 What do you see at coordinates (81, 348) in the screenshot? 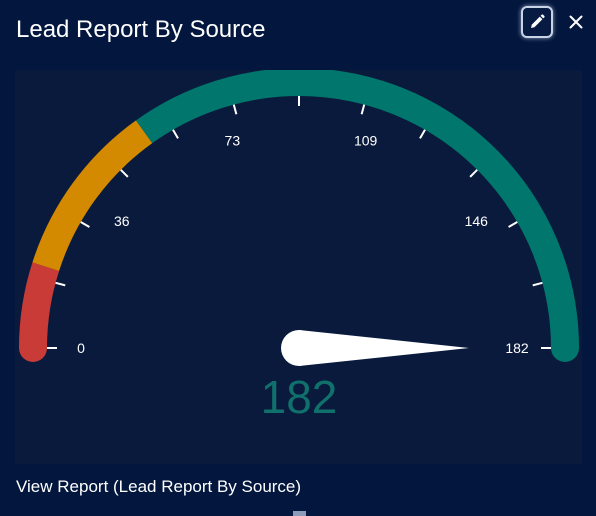
I see `gauge-tick-label: 0` at bounding box center [81, 348].